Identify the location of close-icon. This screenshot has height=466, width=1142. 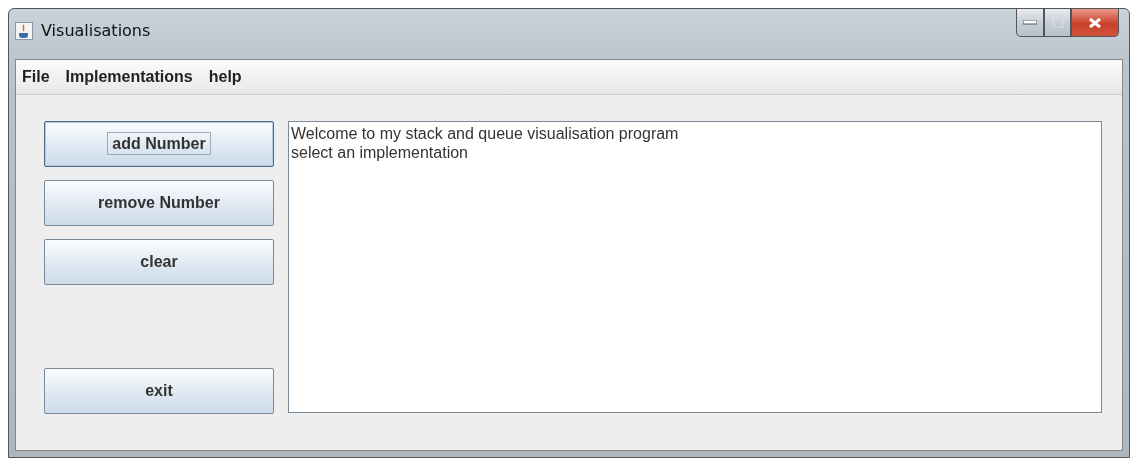
(1095, 22).